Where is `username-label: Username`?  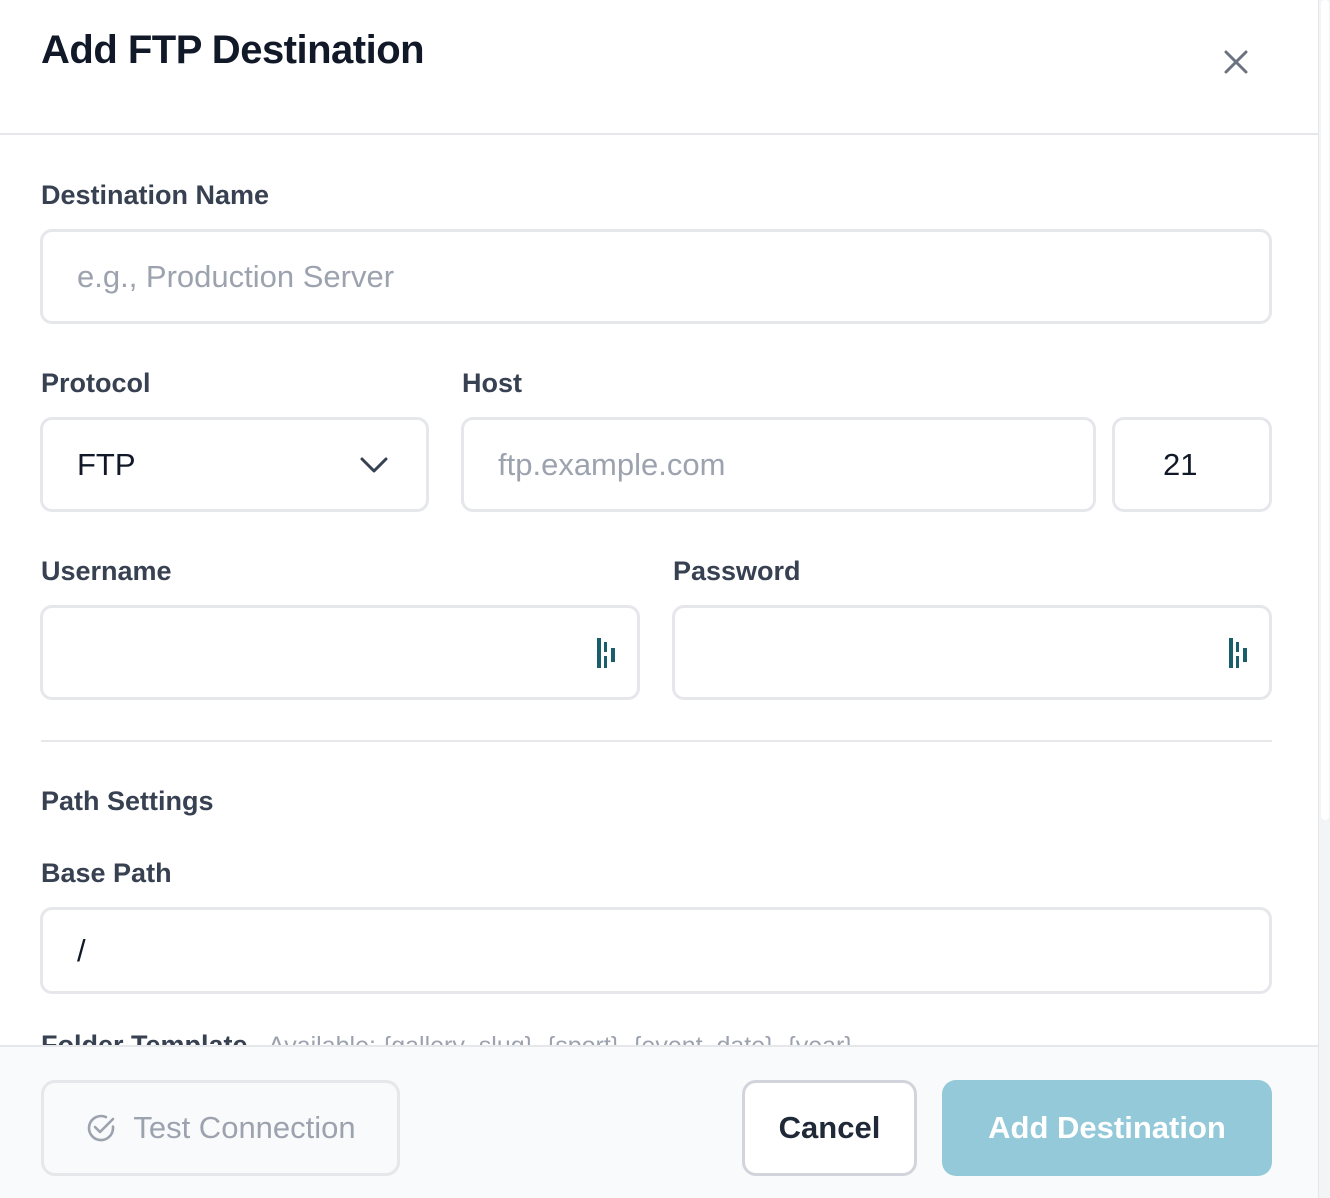 username-label: Username is located at coordinates (106, 571).